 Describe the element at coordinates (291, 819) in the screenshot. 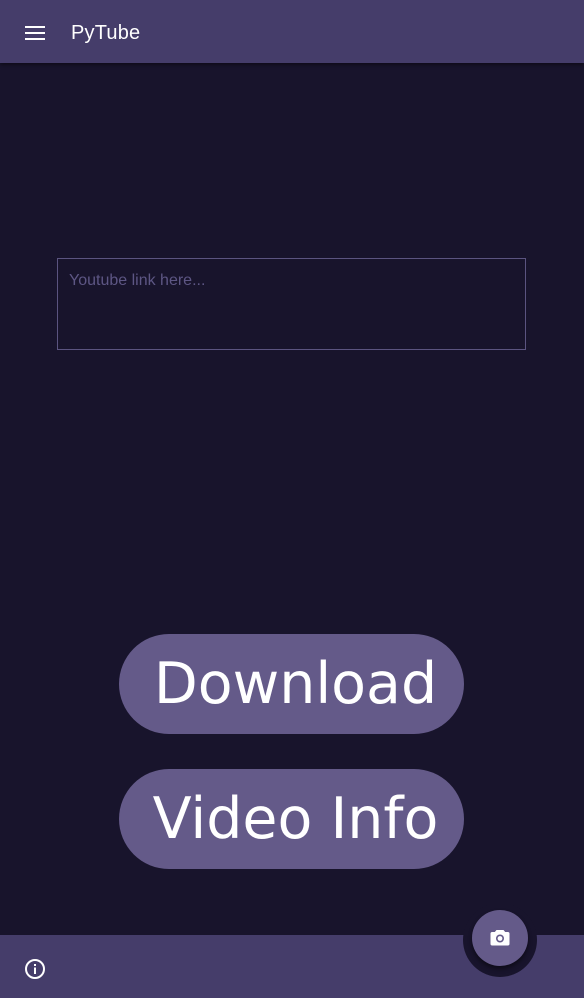

I see `video-info-button: Video Info` at that location.